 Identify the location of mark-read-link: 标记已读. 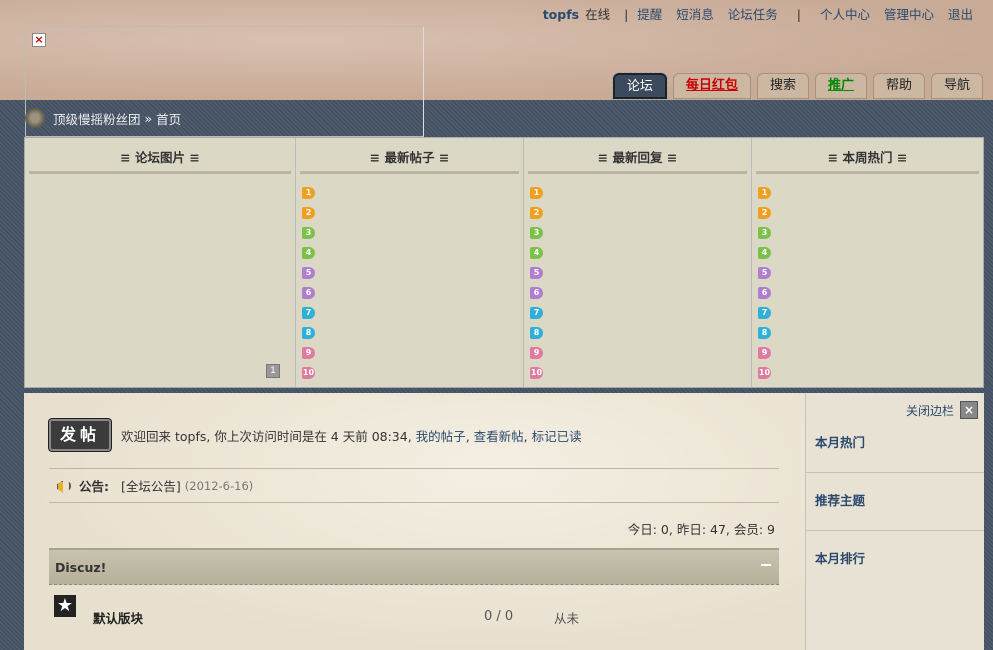
(557, 436).